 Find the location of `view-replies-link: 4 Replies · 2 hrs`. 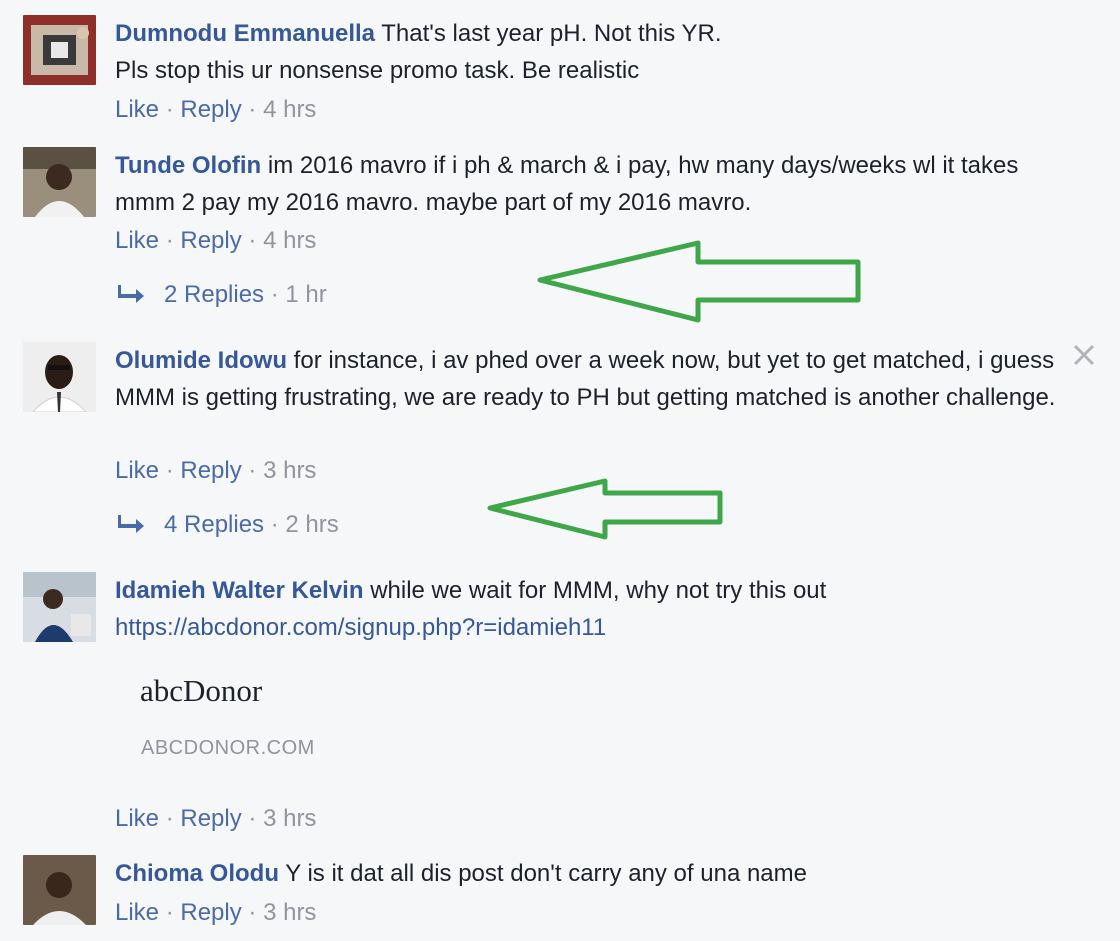

view-replies-link: 4 Replies · 2 hrs is located at coordinates (228, 525).